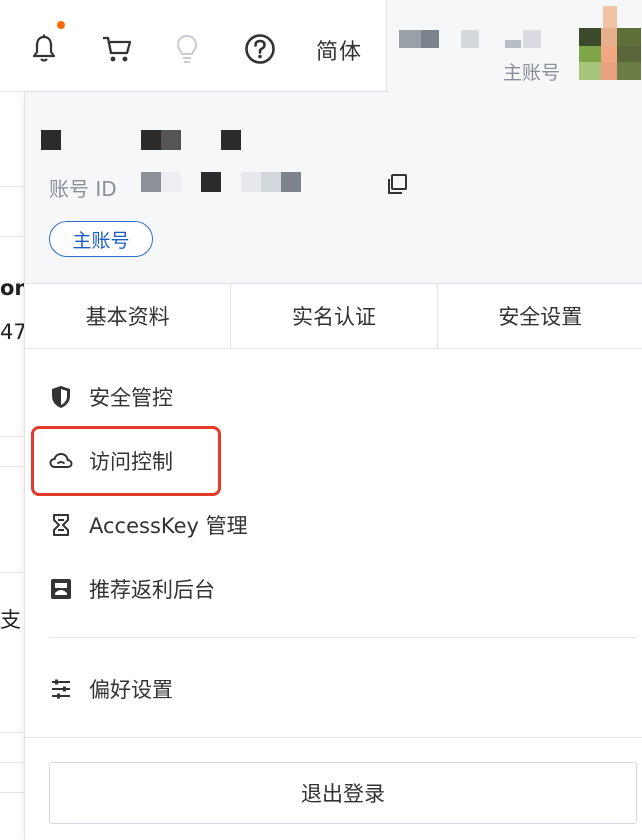  Describe the element at coordinates (187, 49) in the screenshot. I see `lightbulb-icon` at that location.